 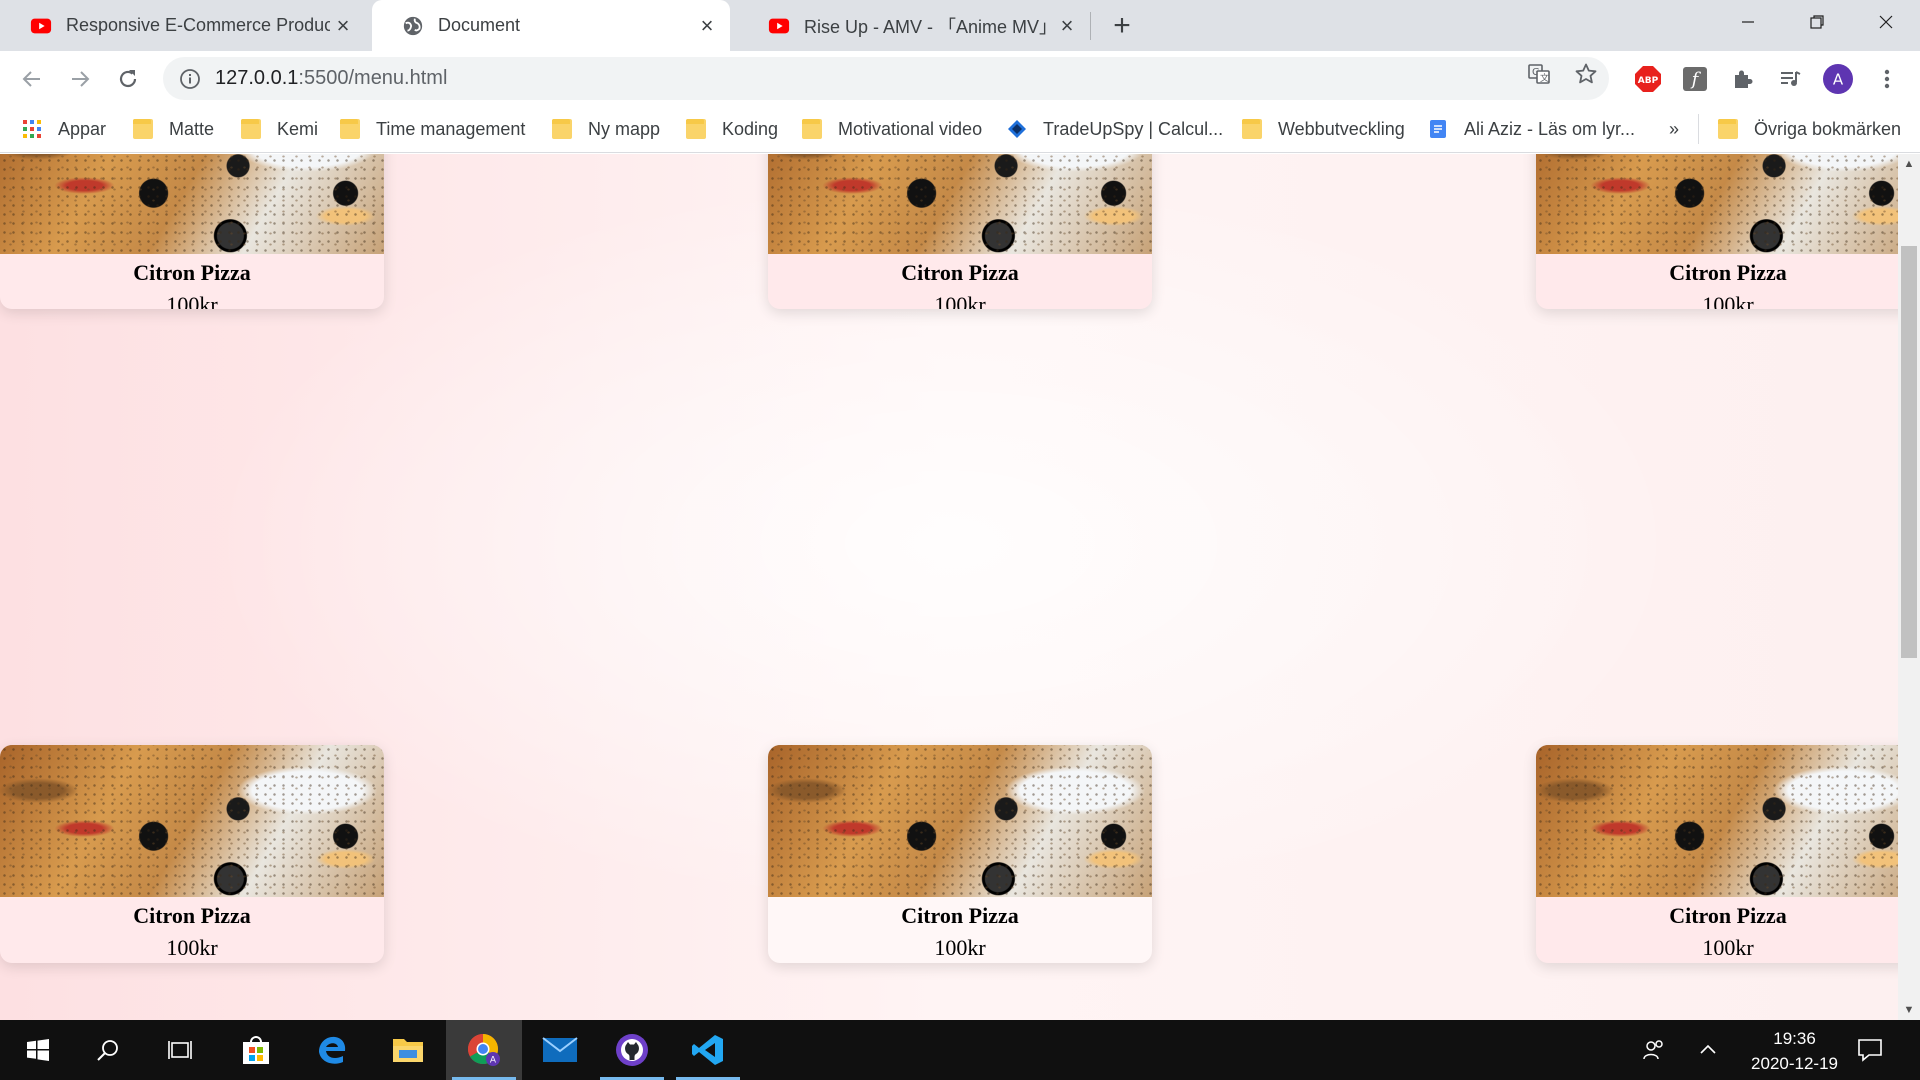 What do you see at coordinates (1654, 1050) in the screenshot?
I see `people-icon` at bounding box center [1654, 1050].